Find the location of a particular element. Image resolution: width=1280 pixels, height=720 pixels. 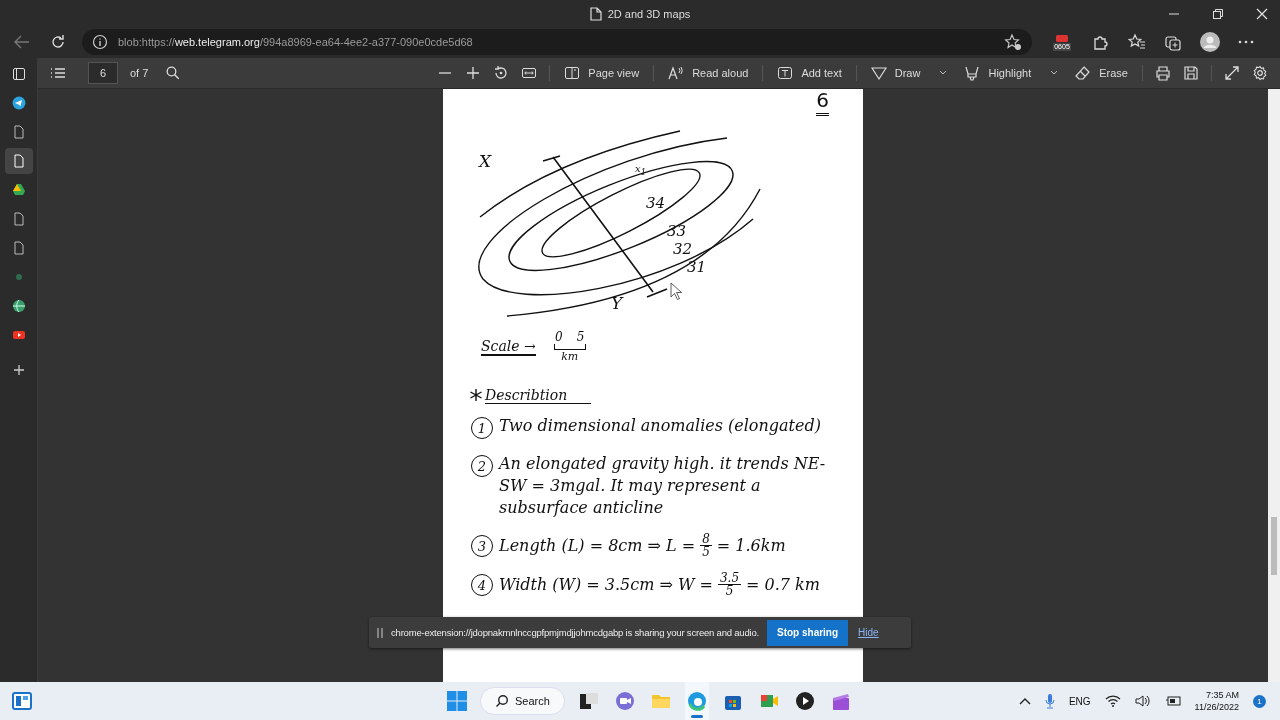

language-indicator: ENG is located at coordinates (1079, 701).